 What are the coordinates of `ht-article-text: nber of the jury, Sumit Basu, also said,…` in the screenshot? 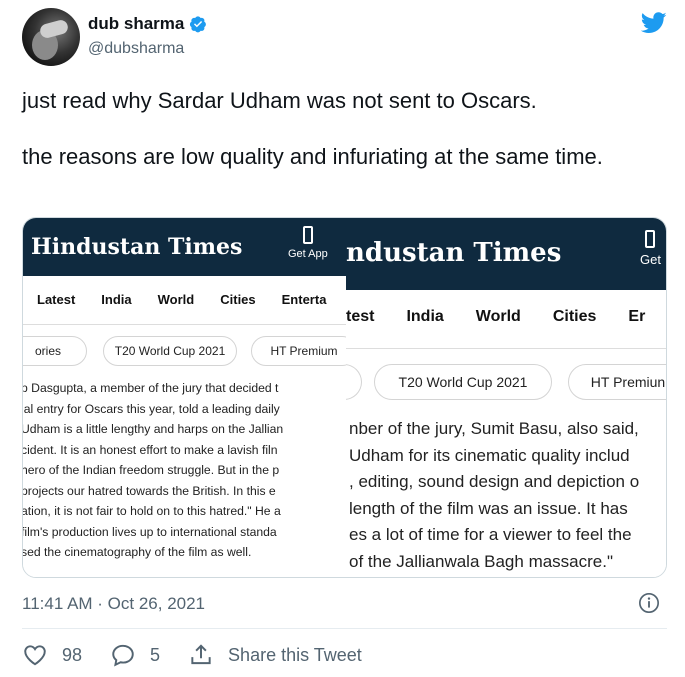 It's located at (494, 495).